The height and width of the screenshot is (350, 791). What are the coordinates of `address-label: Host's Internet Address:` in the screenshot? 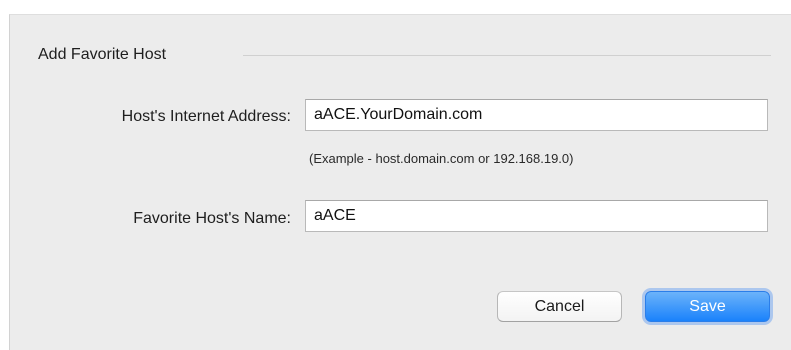 It's located at (206, 116).